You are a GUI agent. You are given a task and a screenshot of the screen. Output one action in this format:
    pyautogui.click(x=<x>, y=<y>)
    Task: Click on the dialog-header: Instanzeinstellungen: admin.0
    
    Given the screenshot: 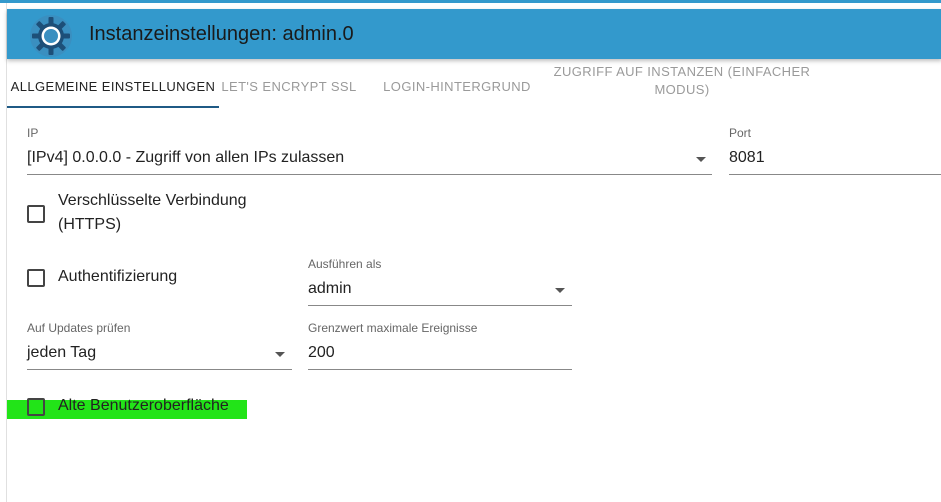 What is the action you would take?
    pyautogui.click(x=474, y=34)
    